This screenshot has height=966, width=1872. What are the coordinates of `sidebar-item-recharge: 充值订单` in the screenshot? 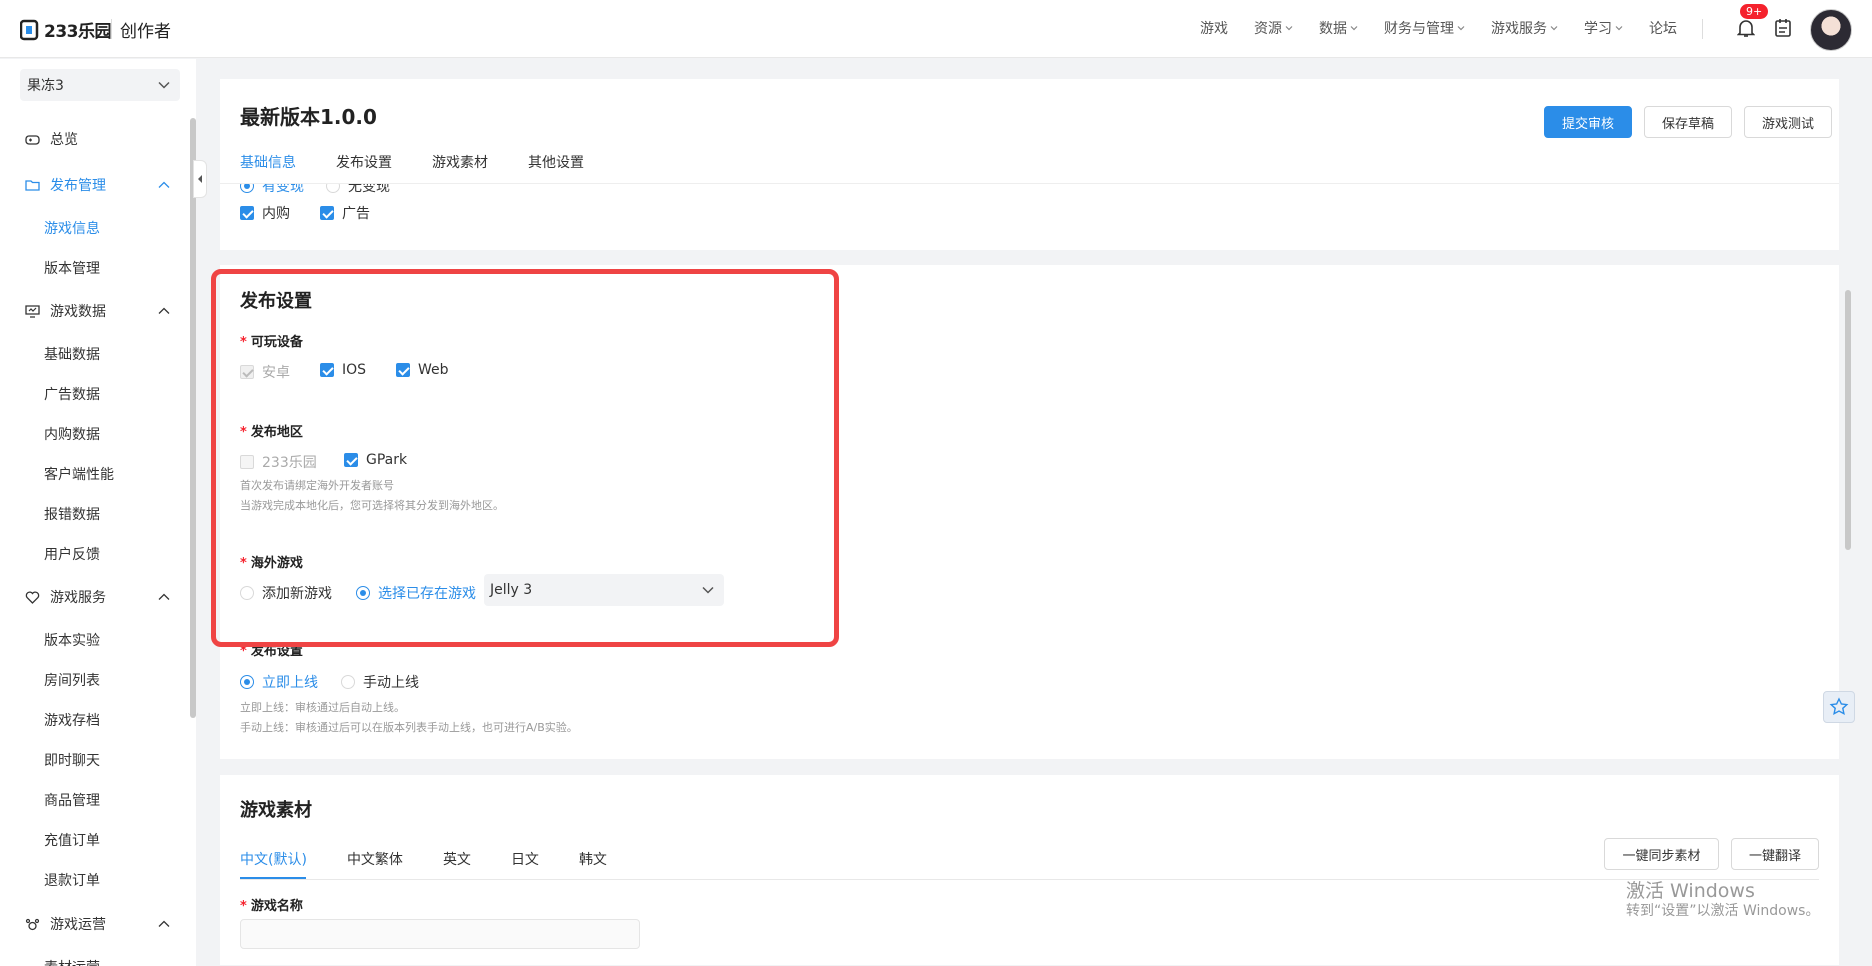 It's located at (72, 840).